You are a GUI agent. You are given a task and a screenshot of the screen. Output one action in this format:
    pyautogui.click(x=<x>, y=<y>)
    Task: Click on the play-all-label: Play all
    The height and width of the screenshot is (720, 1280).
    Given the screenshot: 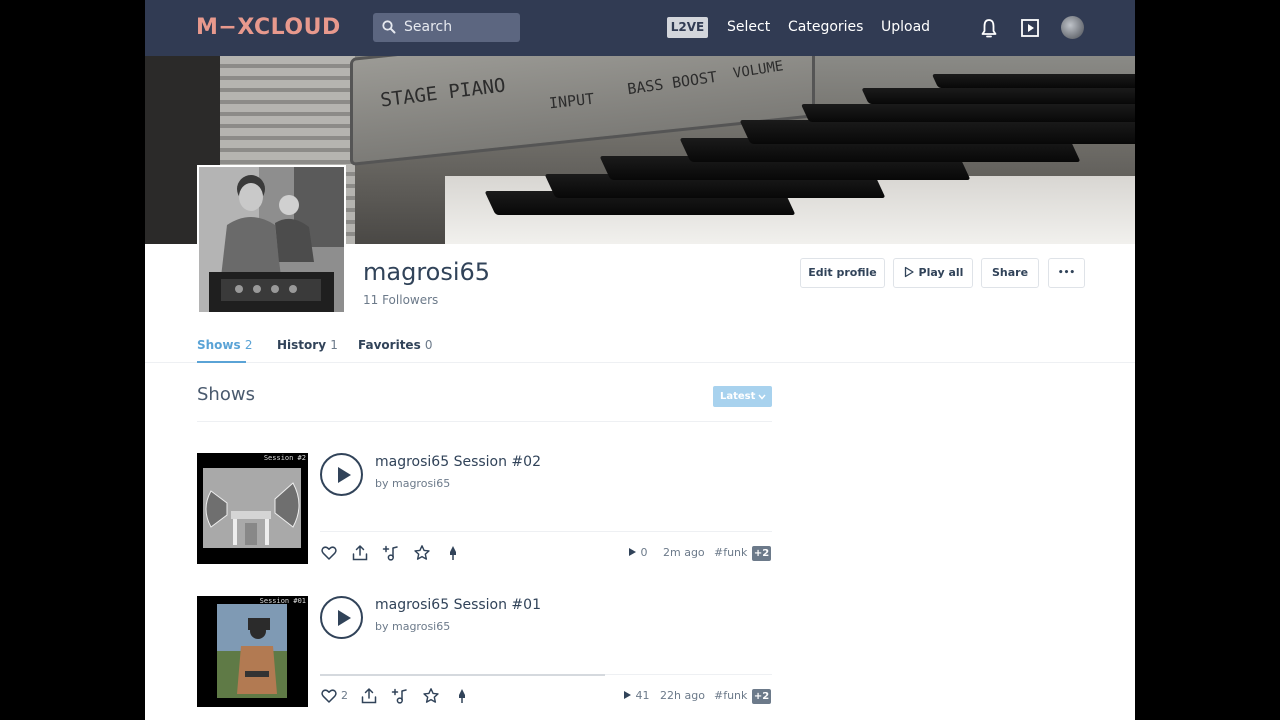 What is the action you would take?
    pyautogui.click(x=941, y=272)
    